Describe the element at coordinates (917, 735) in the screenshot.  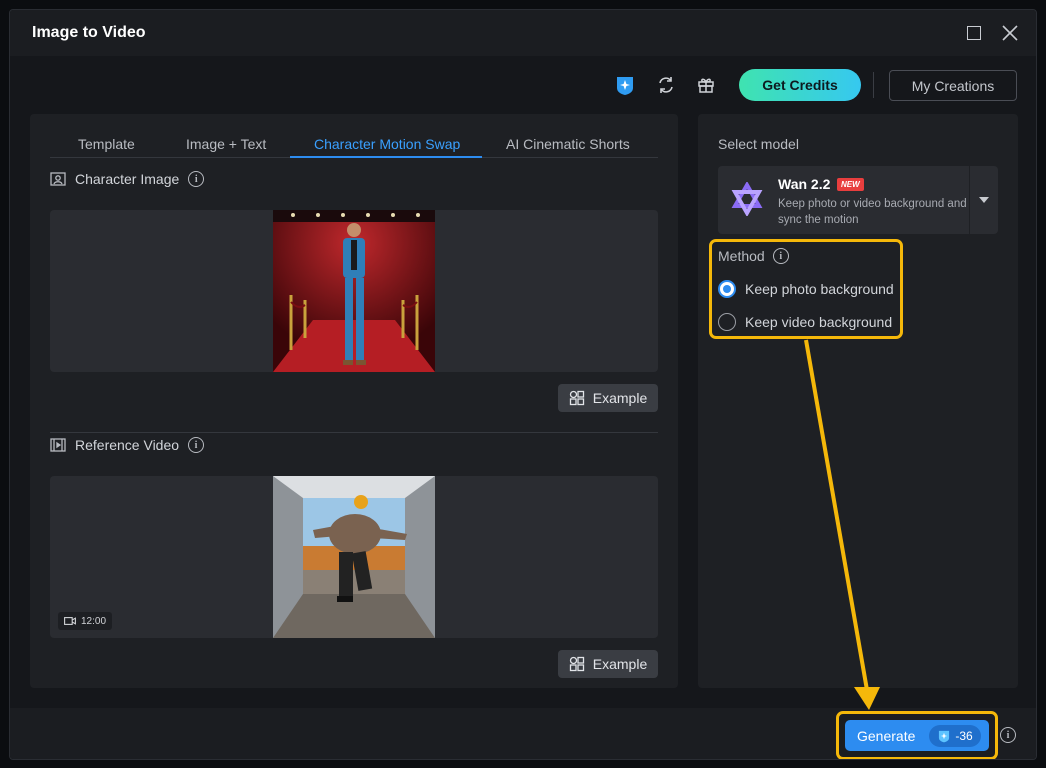
I see `generate-highlight-box` at that location.